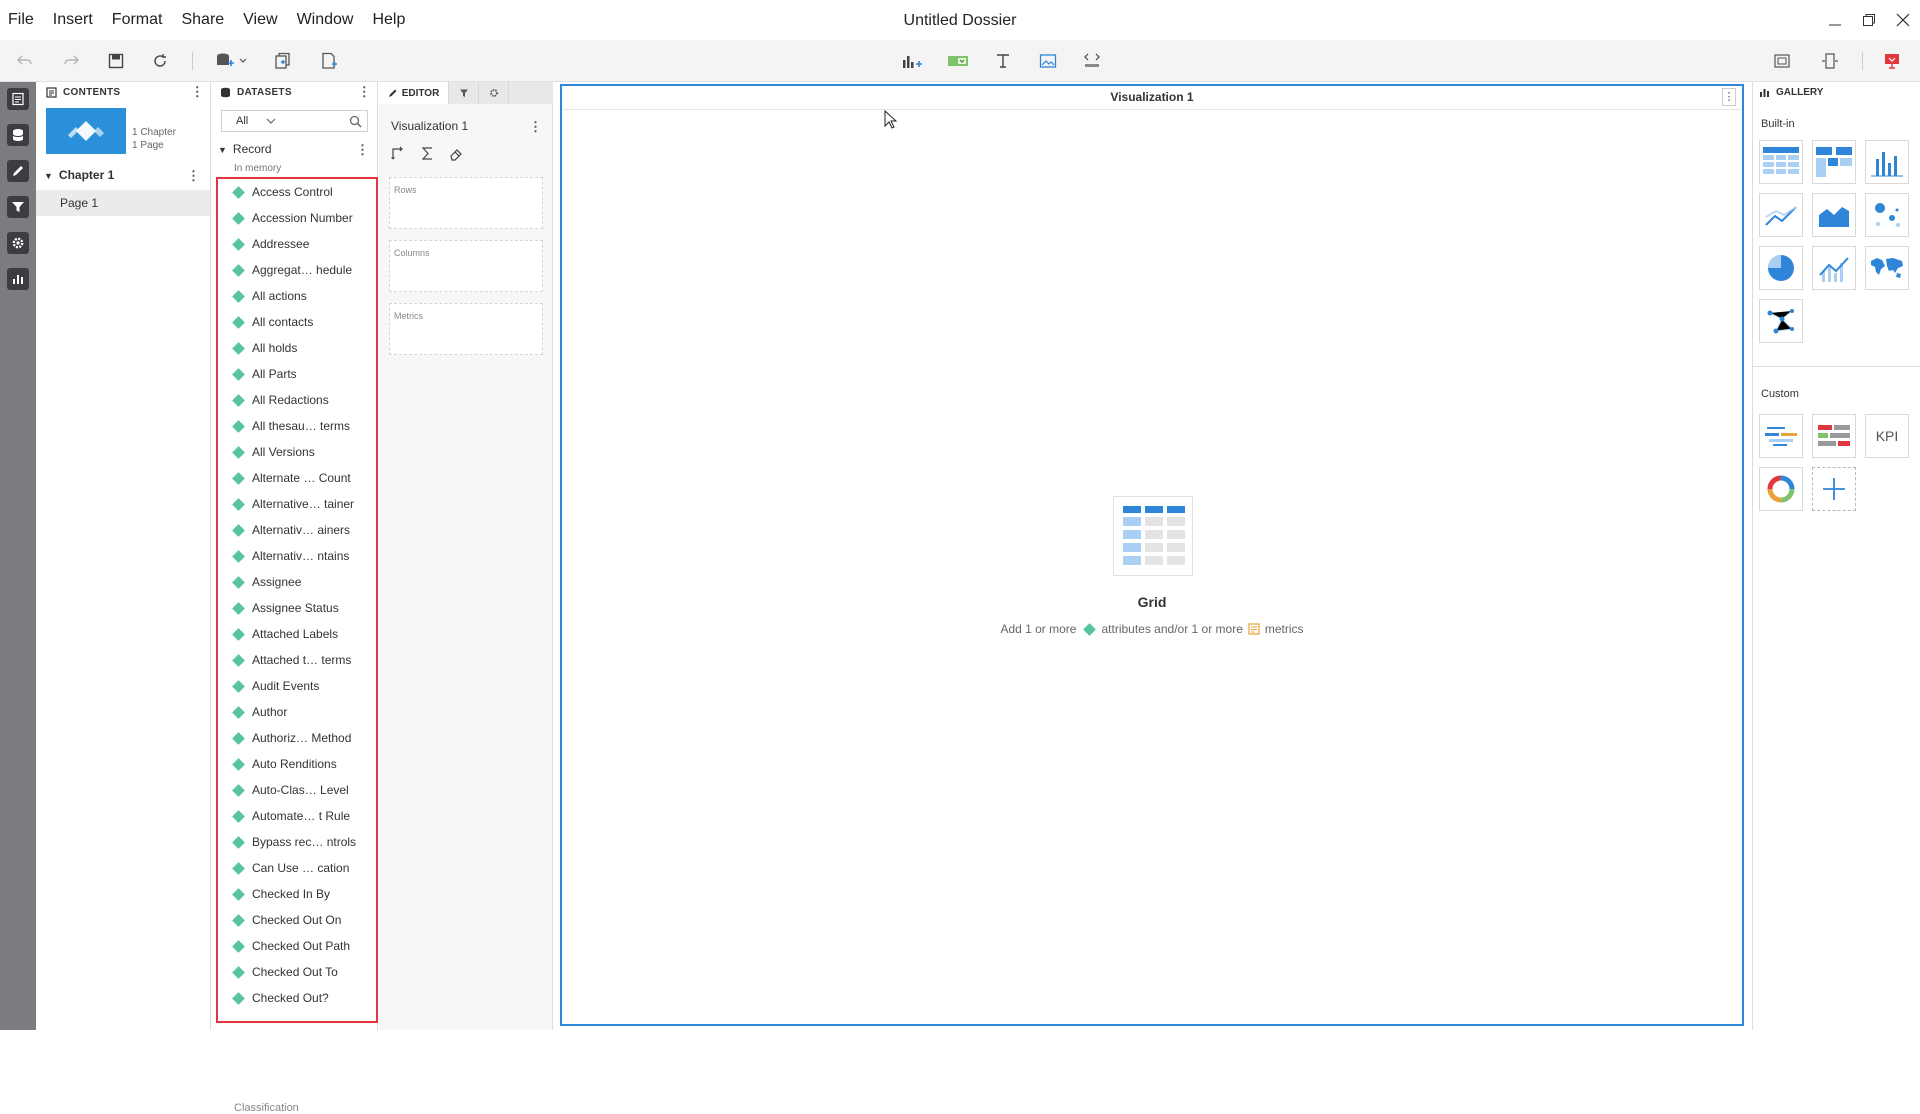 This screenshot has width=1920, height=1114. I want to click on dataset-item: ▼ Record, so click(245, 149).